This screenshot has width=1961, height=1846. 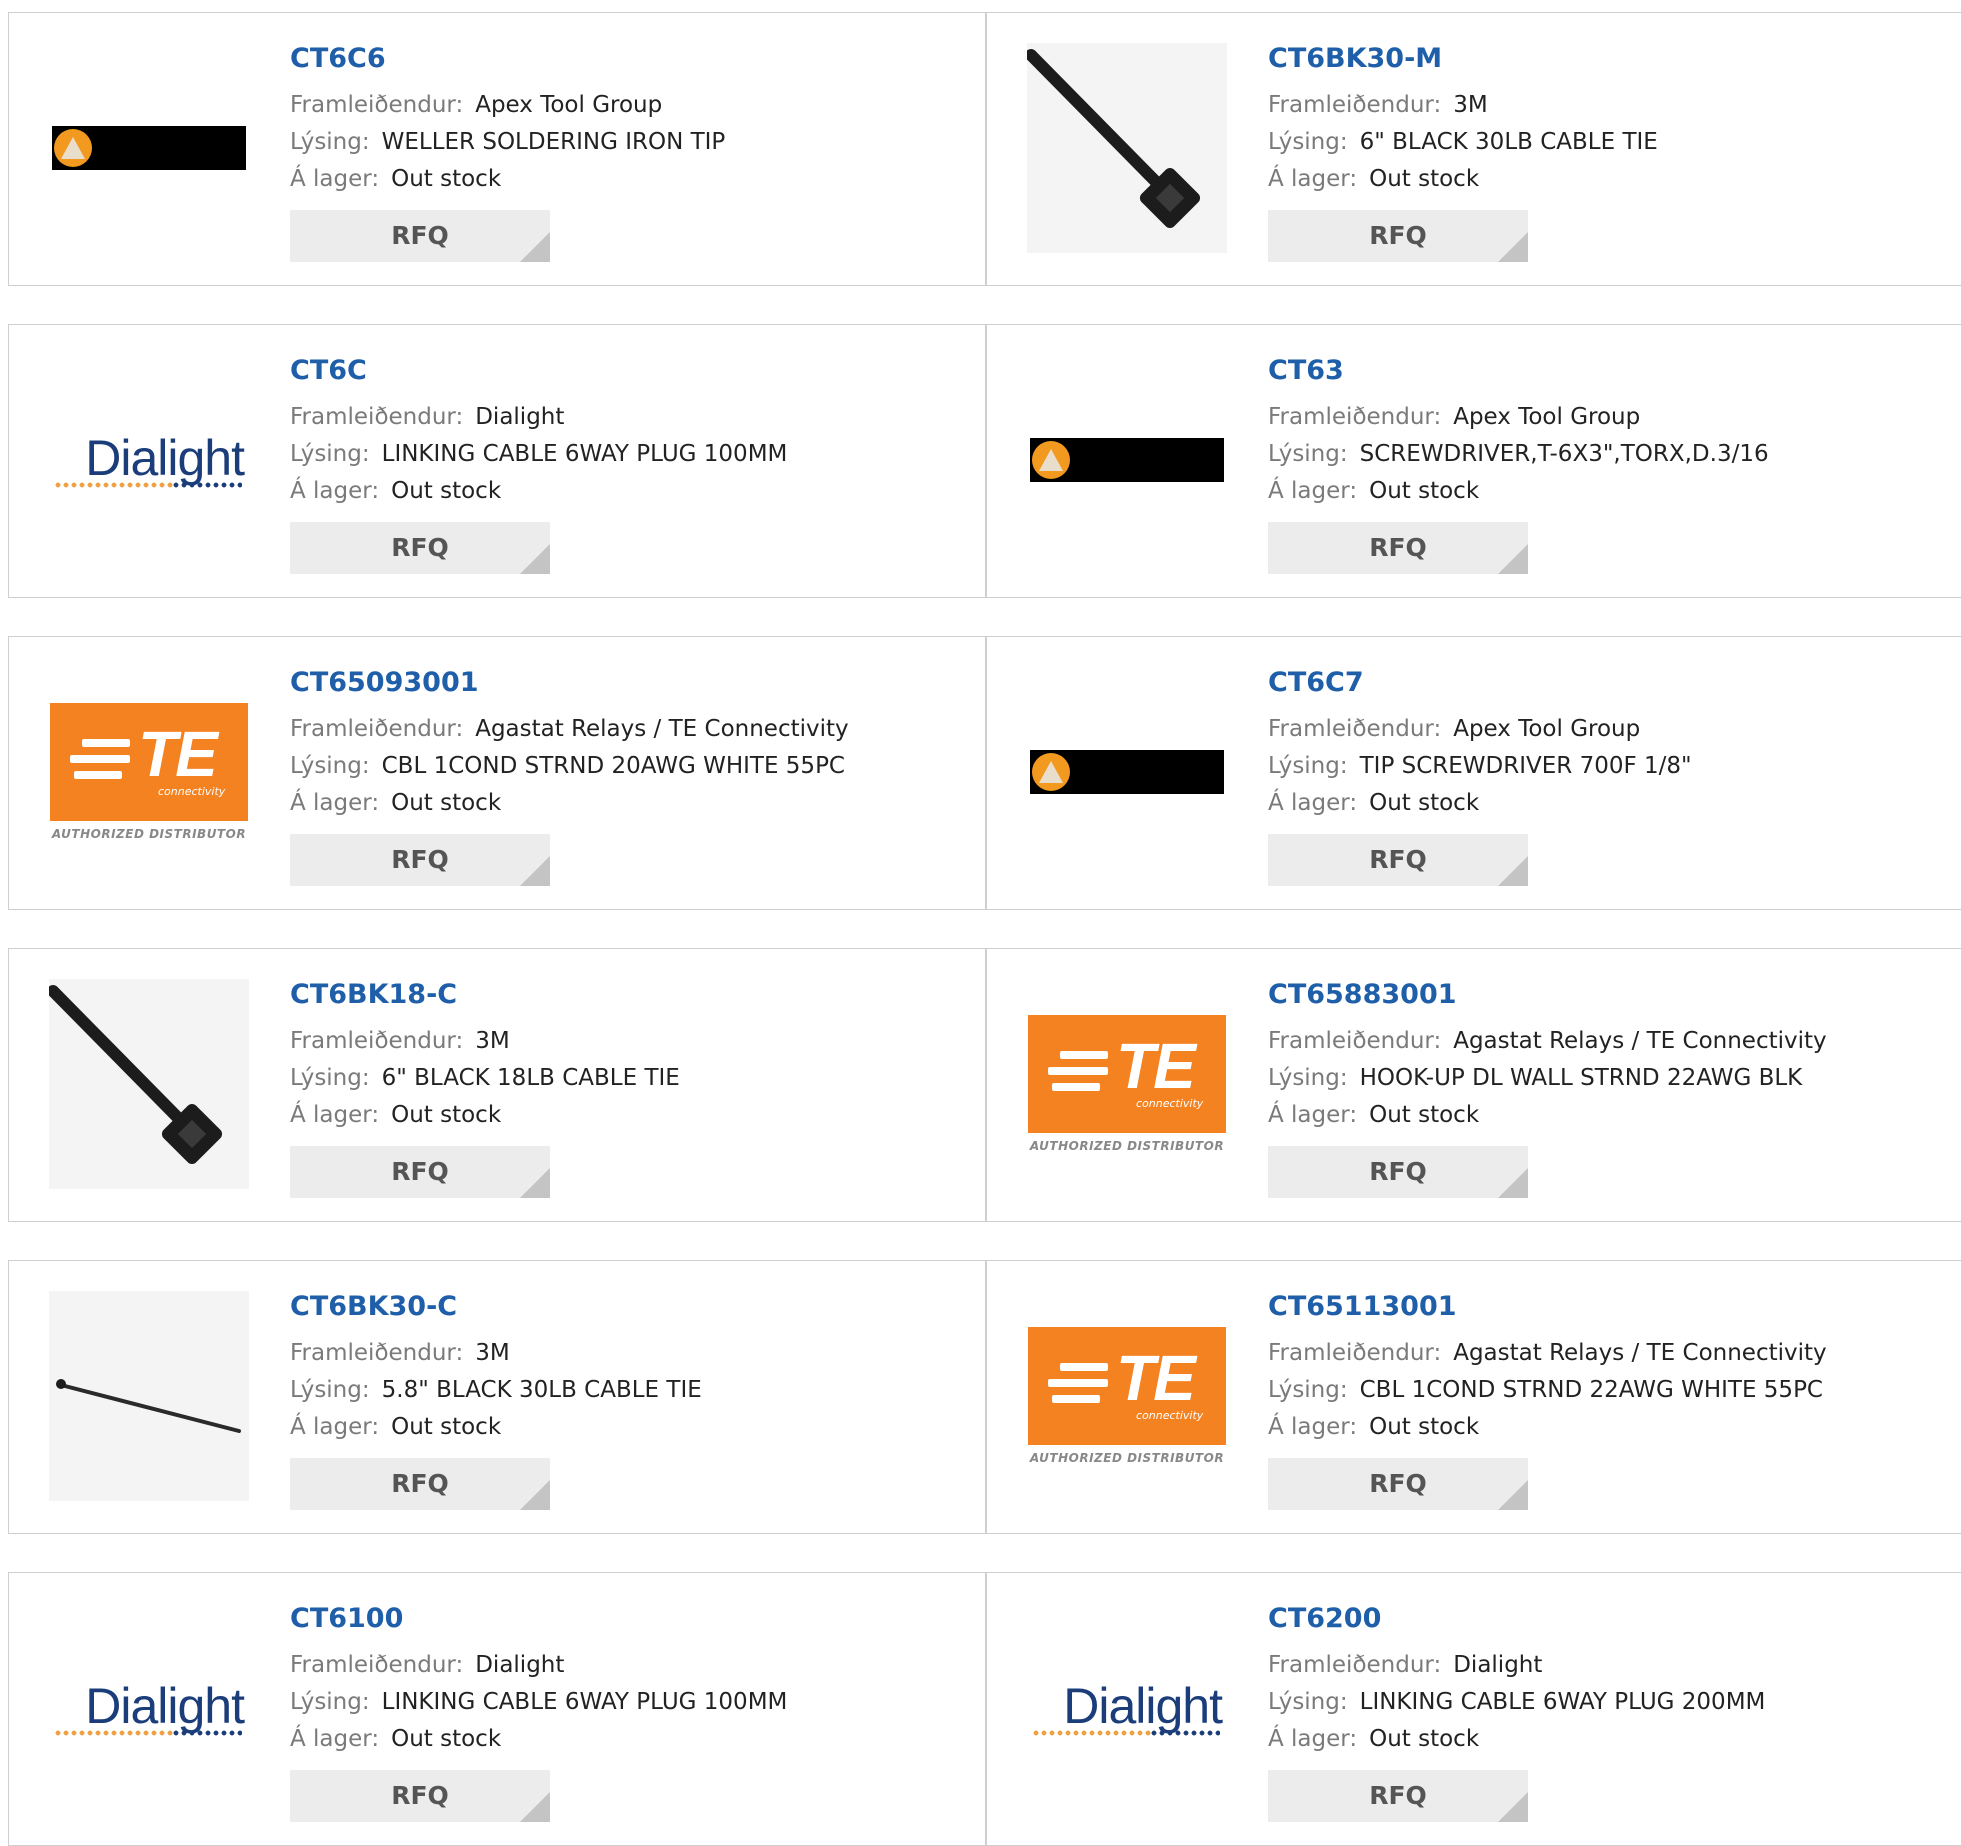 I want to click on manufacturer-row: Framleiðendur: Dialight, so click(x=538, y=417).